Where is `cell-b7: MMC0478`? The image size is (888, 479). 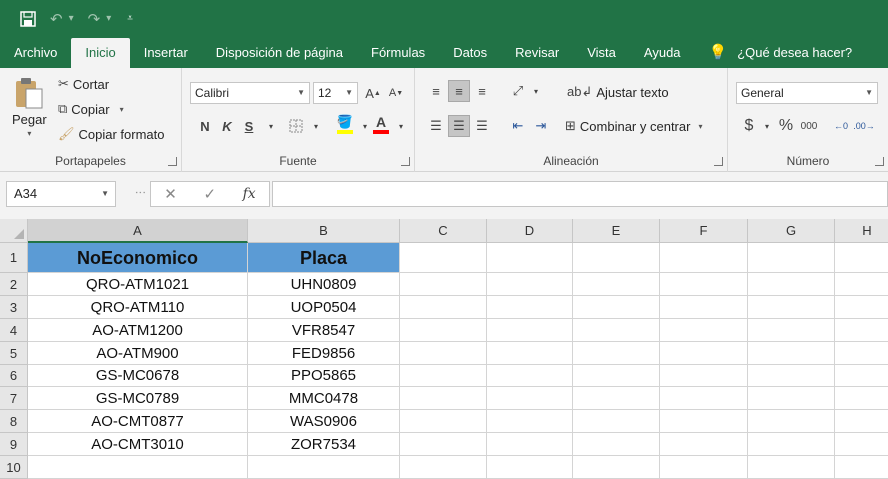 cell-b7: MMC0478 is located at coordinates (324, 398).